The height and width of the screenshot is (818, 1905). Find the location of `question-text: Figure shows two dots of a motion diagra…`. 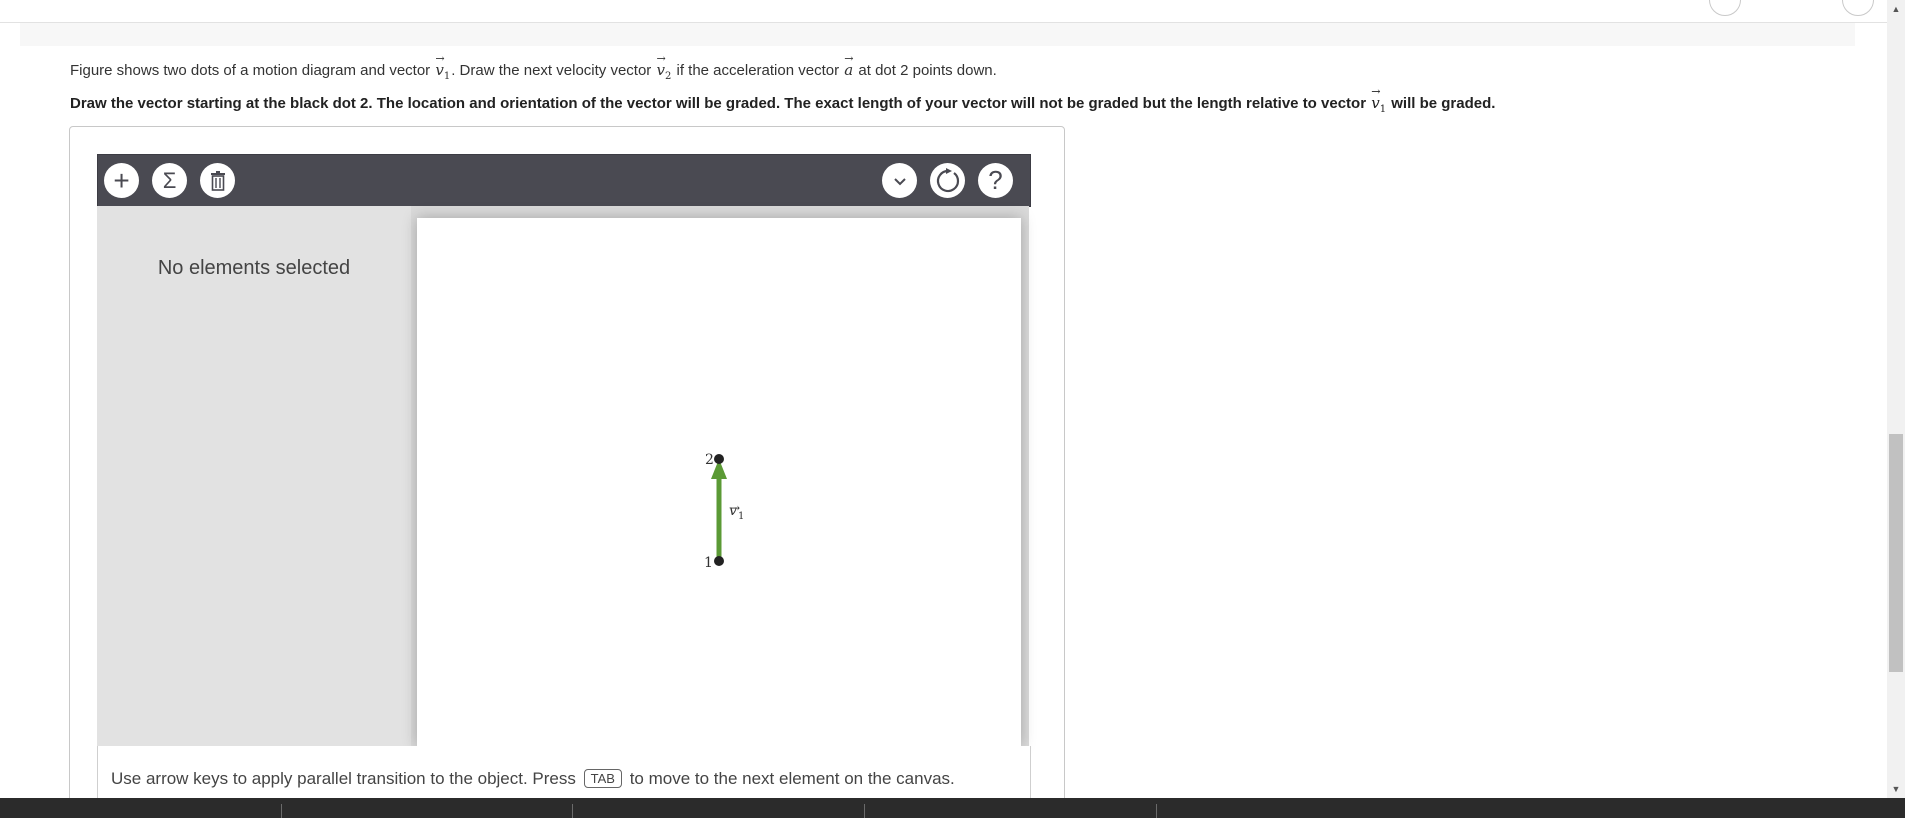

question-text: Figure shows two dots of a motion diagra… is located at coordinates (250, 70).